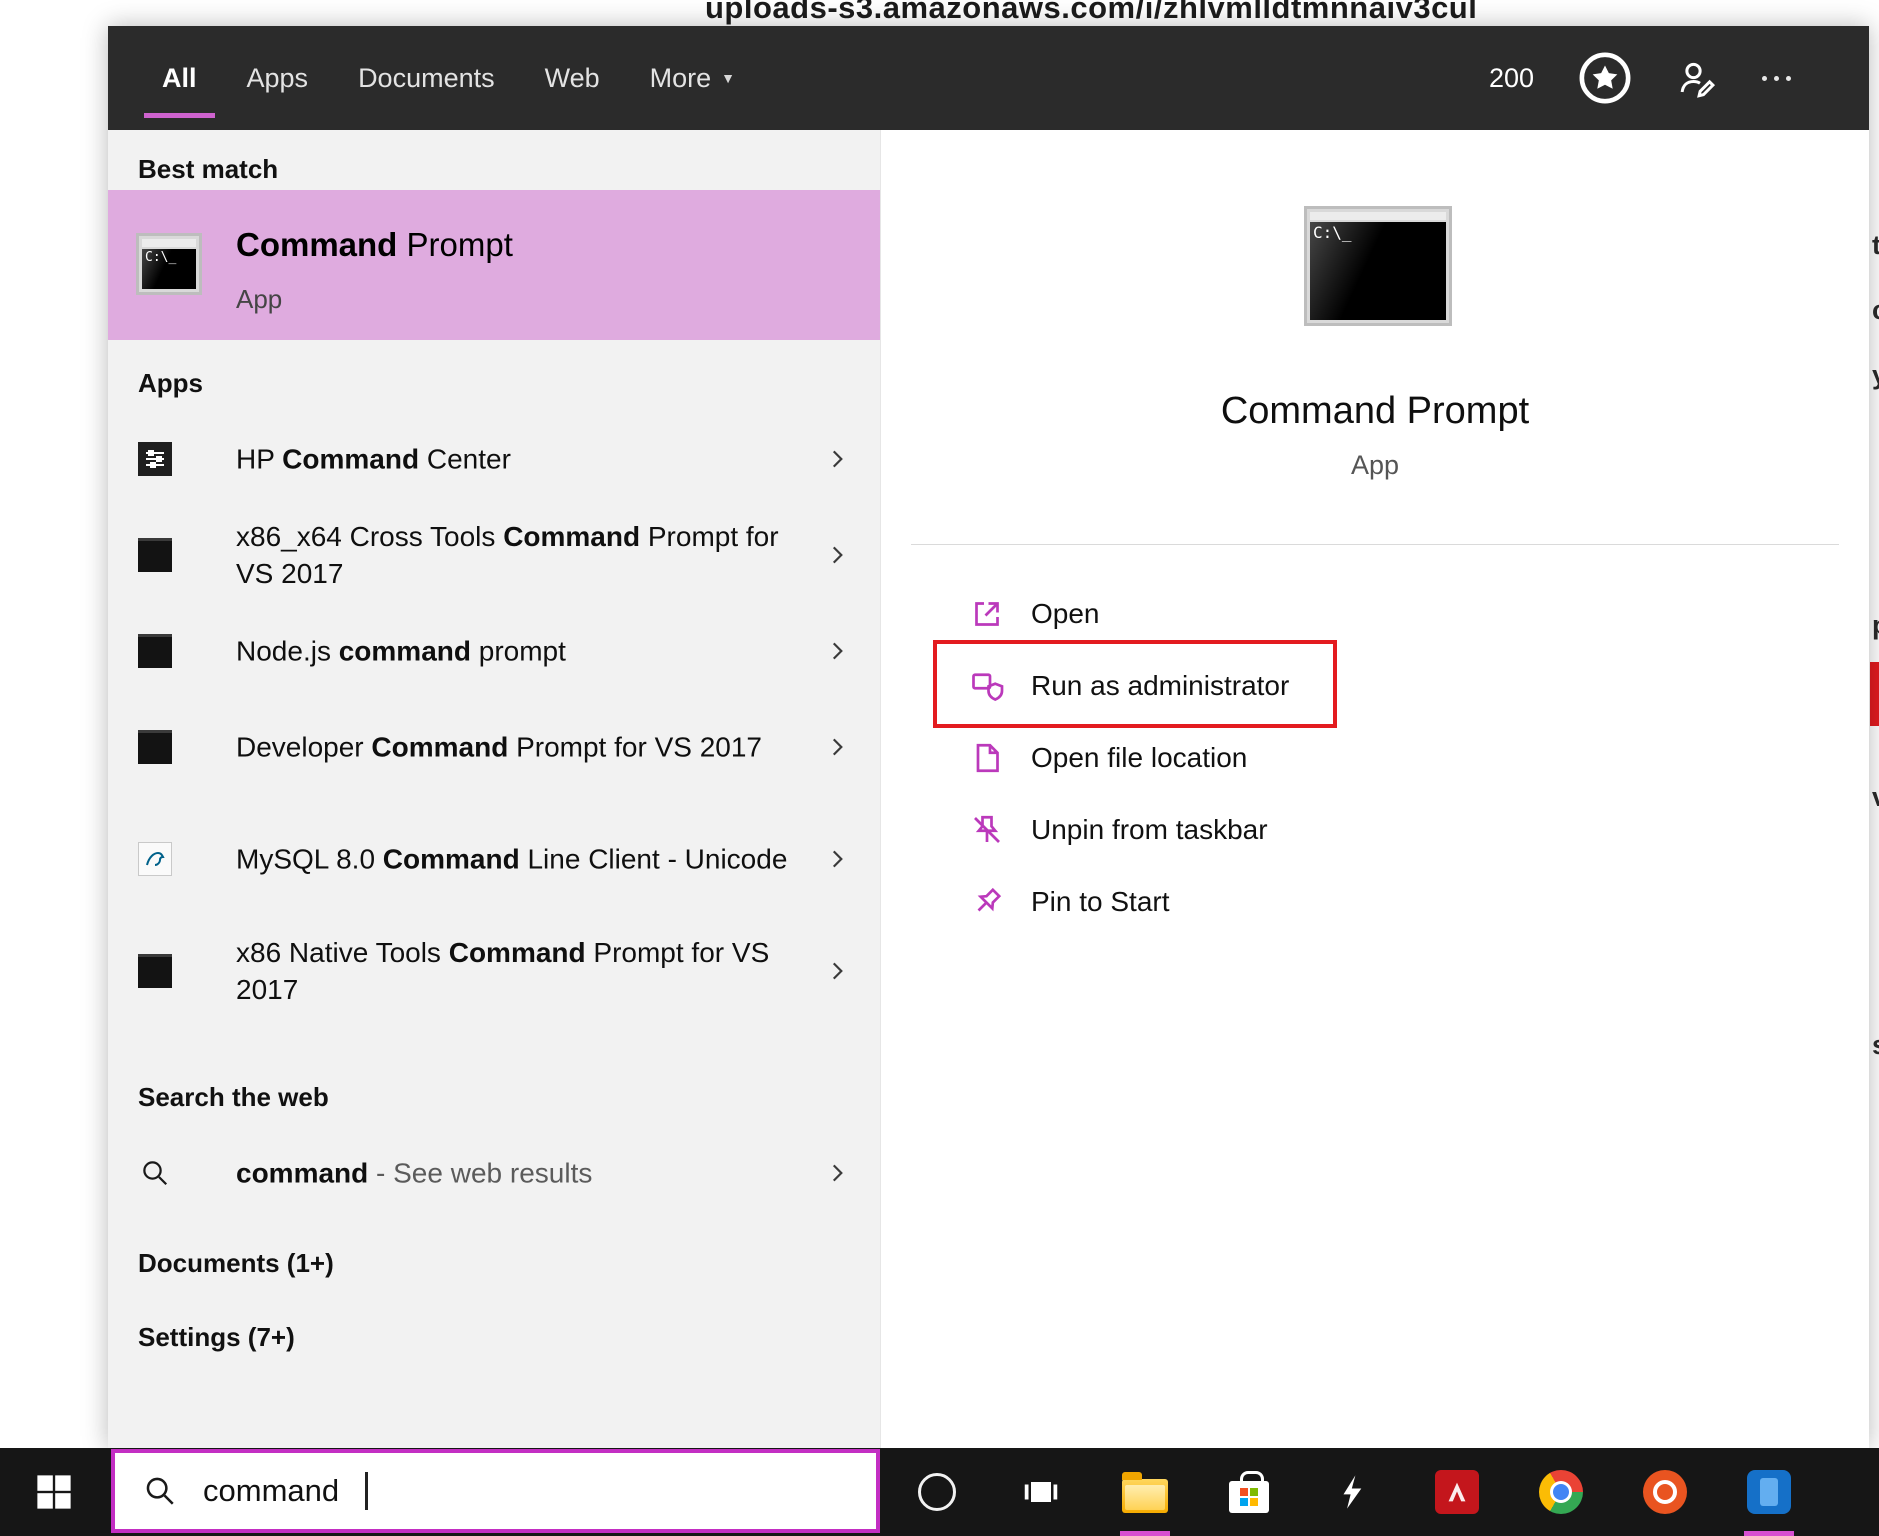  Describe the element at coordinates (374, 244) in the screenshot. I see `best-match-title: Command Prompt` at that location.